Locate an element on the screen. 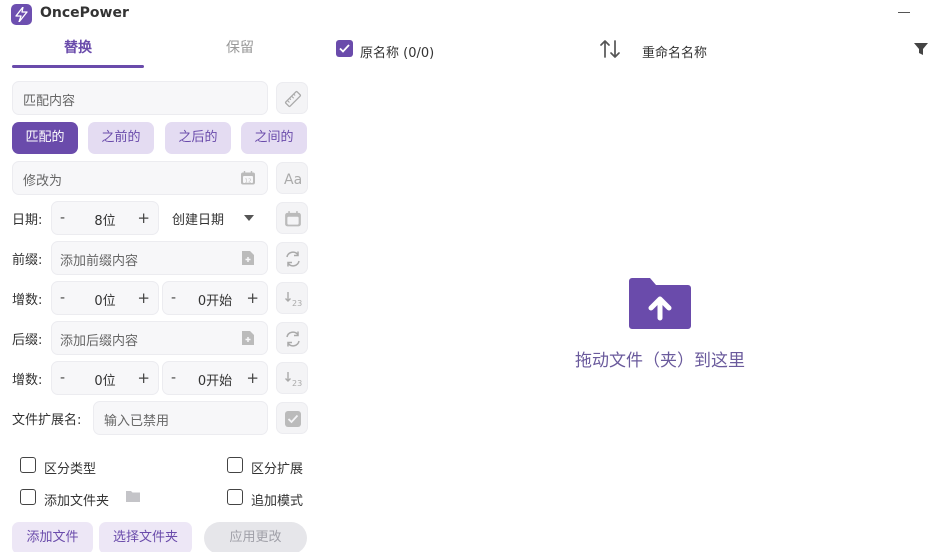  filter-icon is located at coordinates (921, 49).